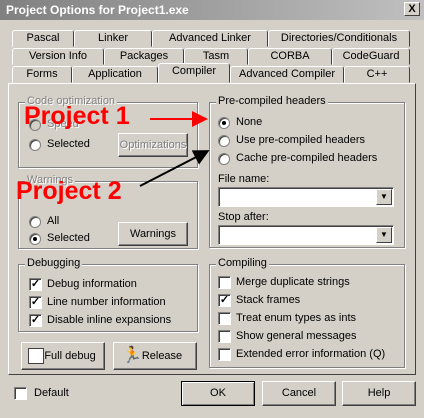 The image size is (424, 418). Describe the element at coordinates (194, 73) in the screenshot. I see `tab-compiler: Compiler` at that location.